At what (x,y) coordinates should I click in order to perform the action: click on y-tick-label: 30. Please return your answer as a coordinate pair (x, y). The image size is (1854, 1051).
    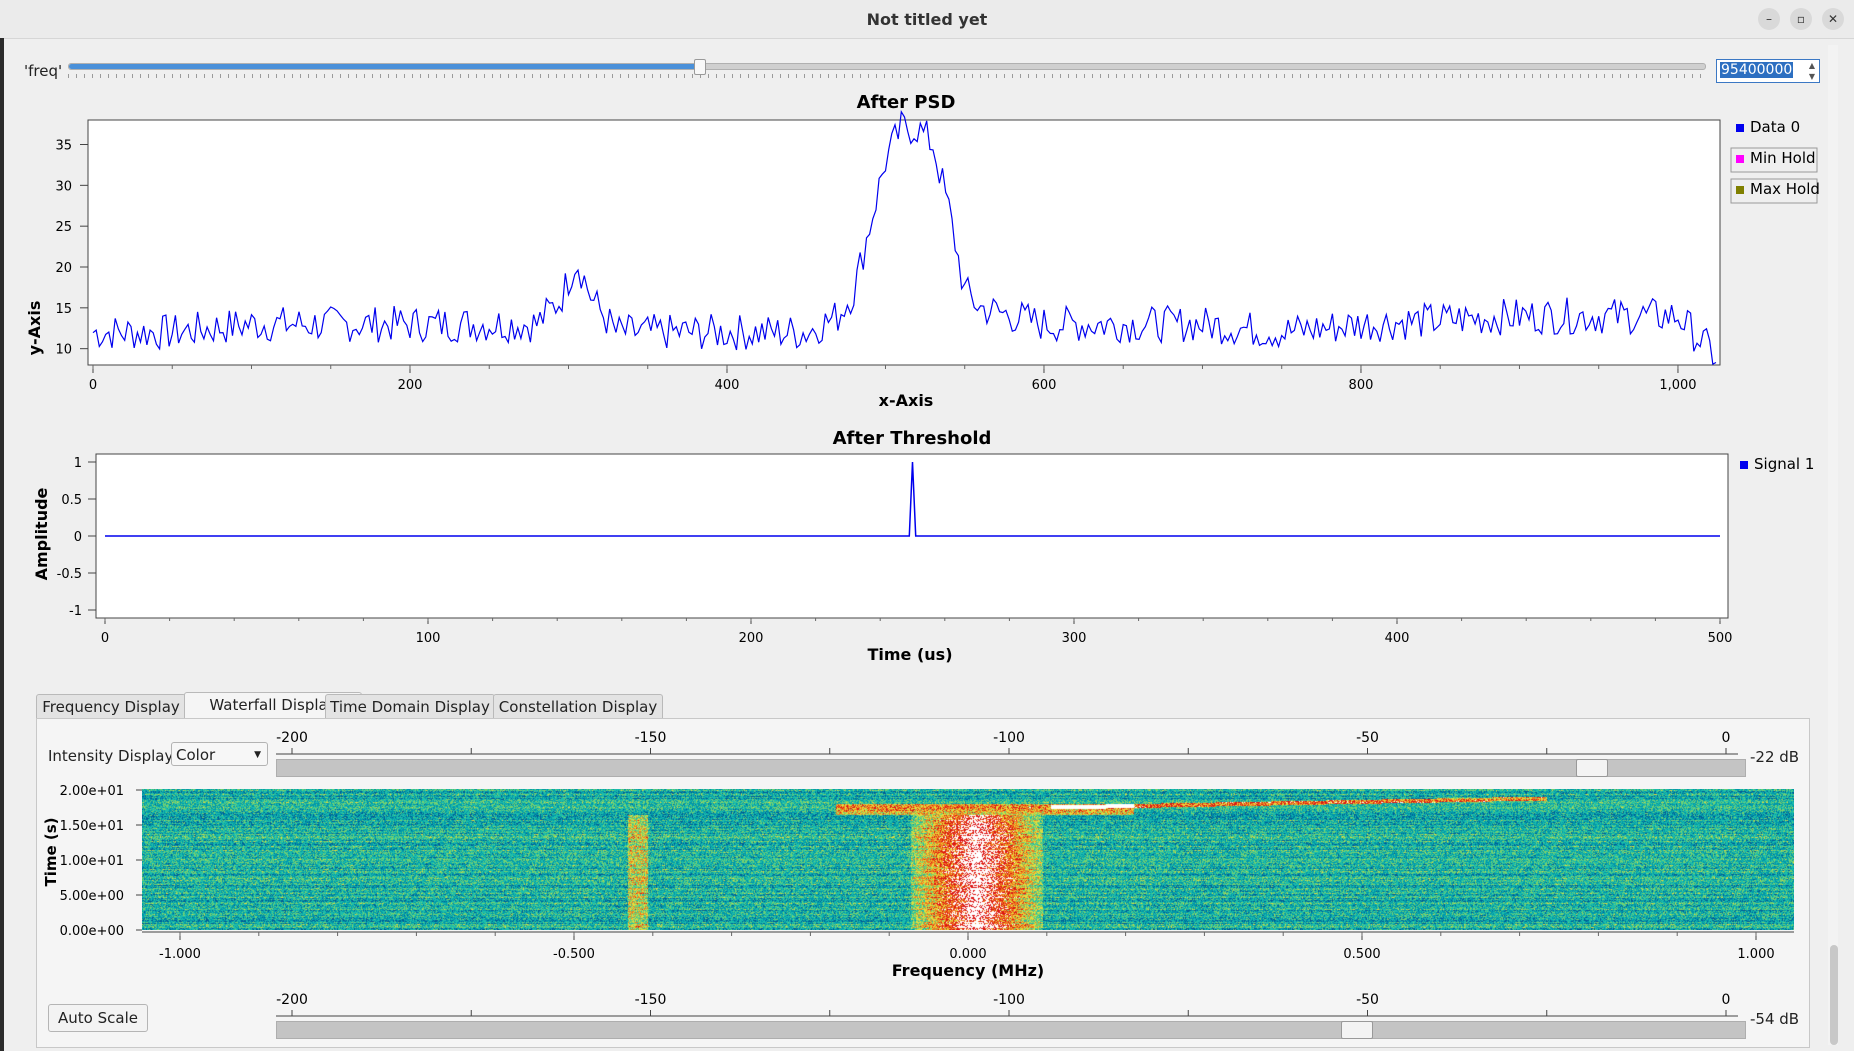
    Looking at the image, I should click on (63, 186).